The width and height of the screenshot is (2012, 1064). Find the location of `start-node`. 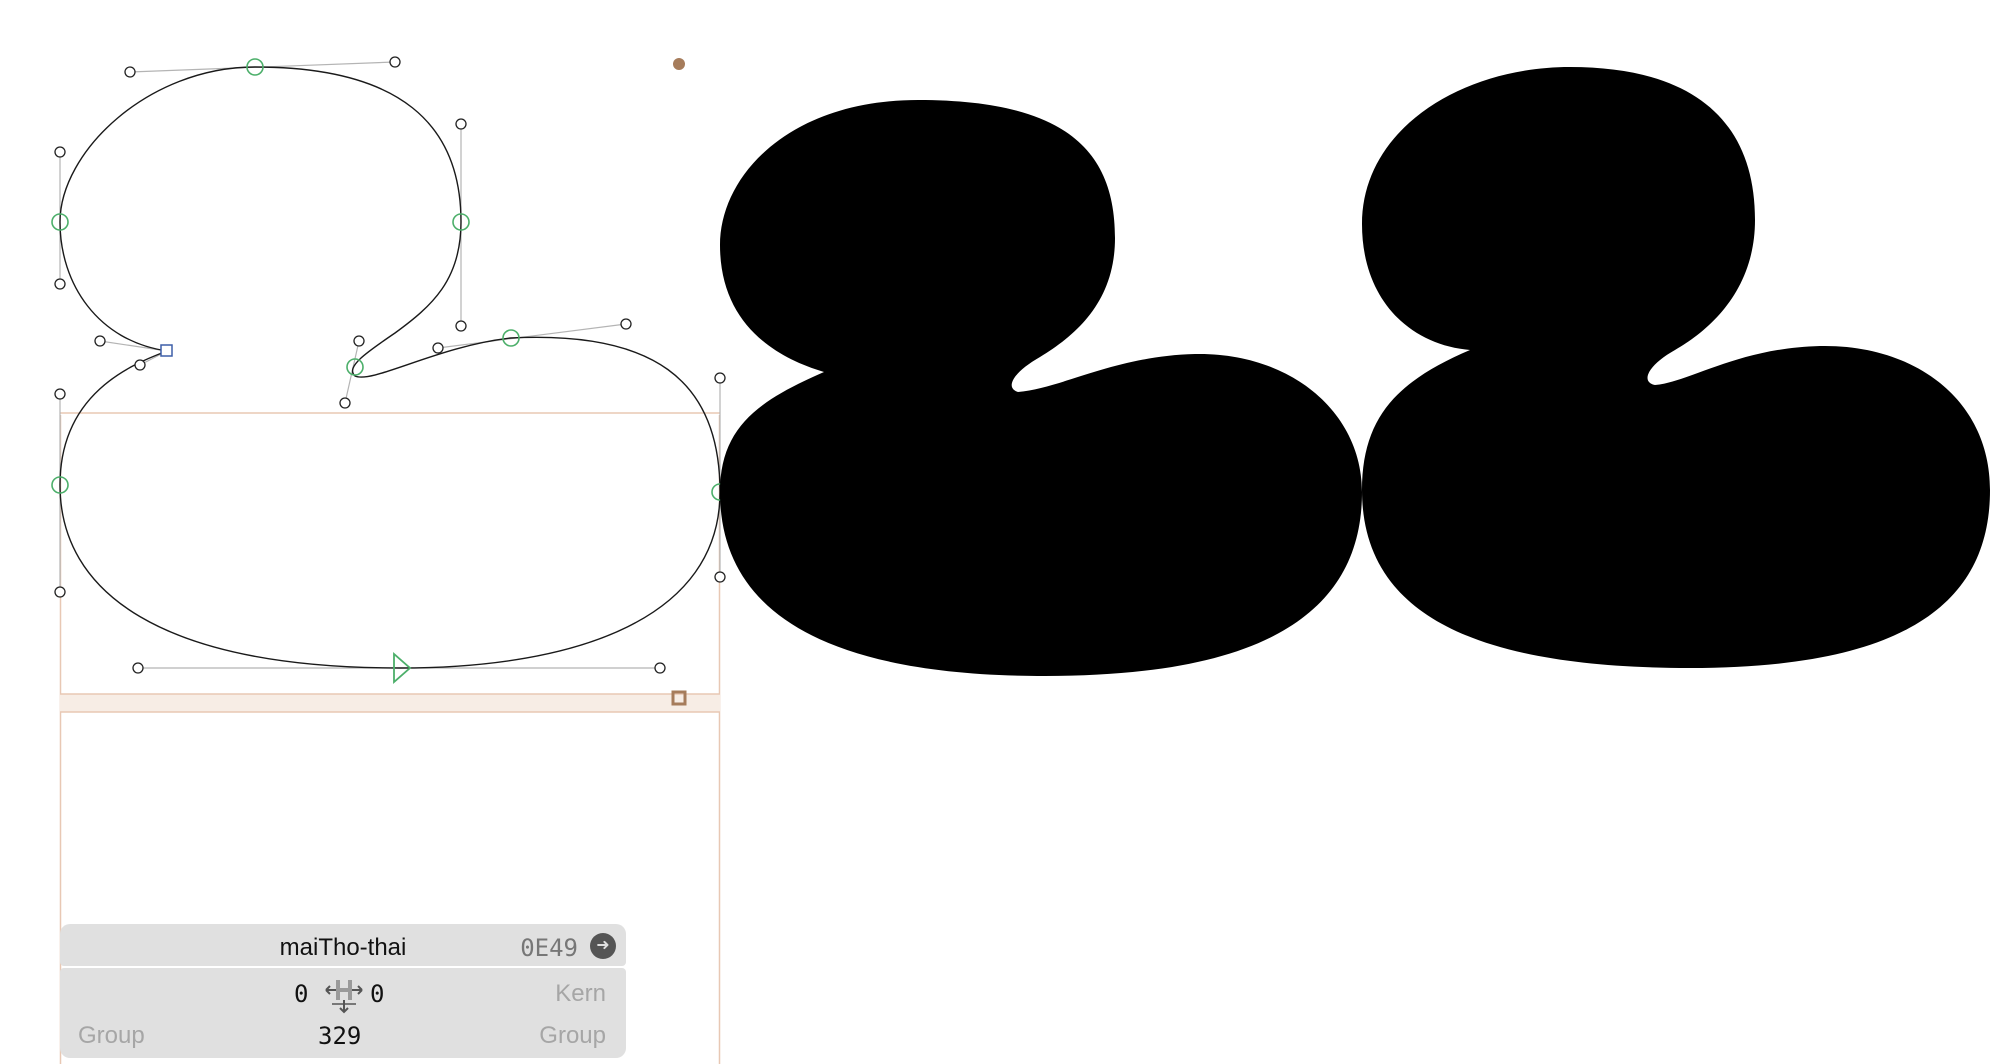

start-node is located at coordinates (166, 350).